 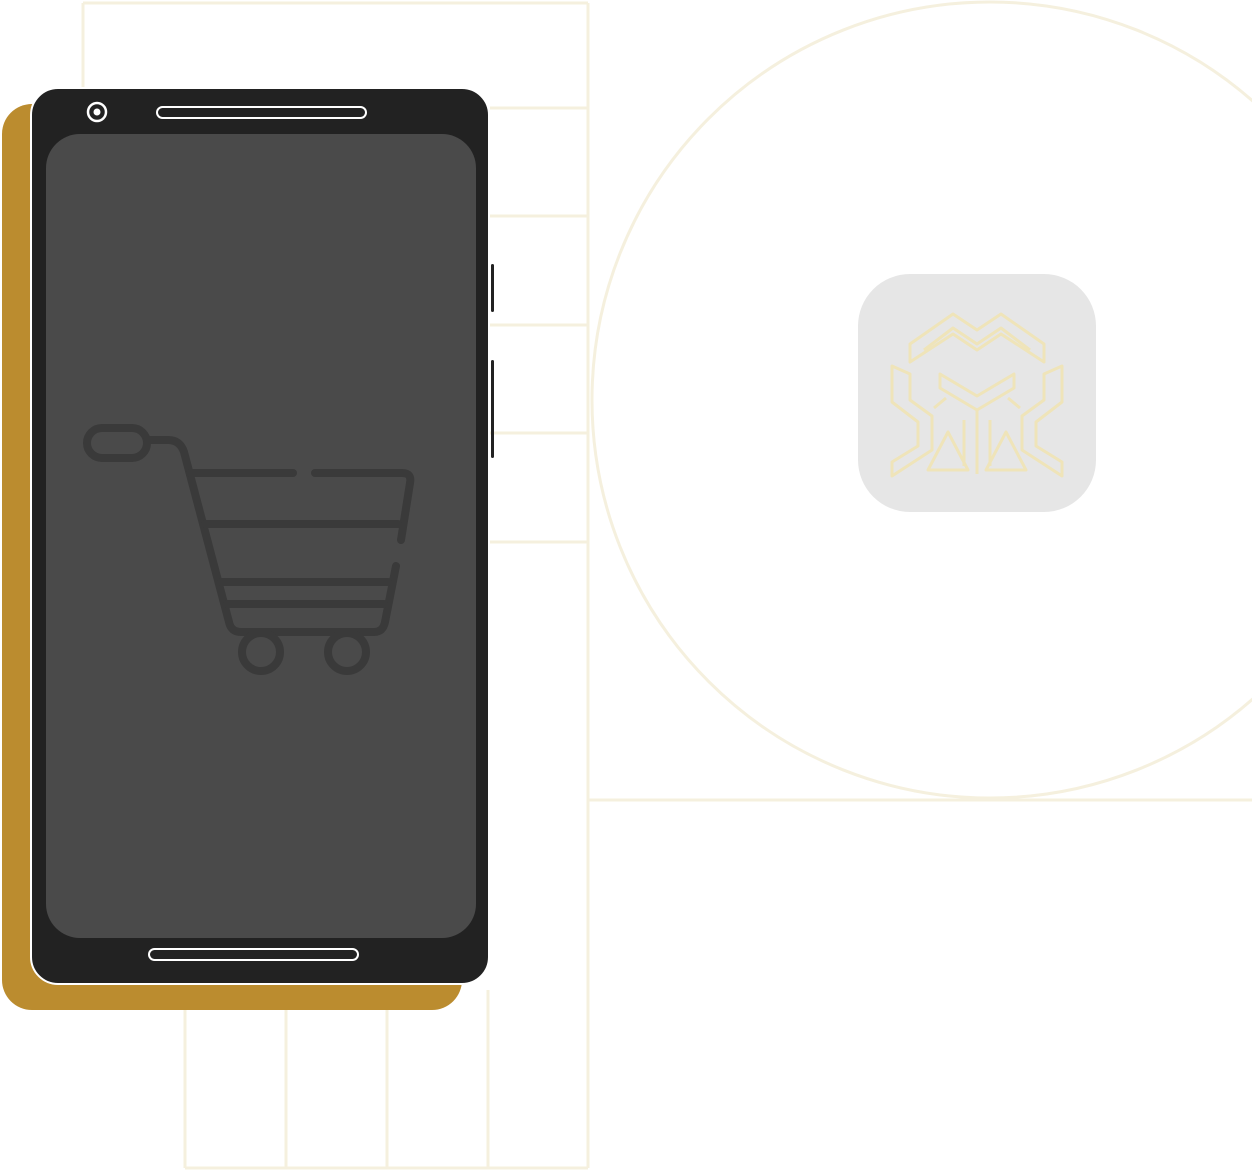 What do you see at coordinates (253, 954) in the screenshot?
I see `phone-bottom-speaker` at bounding box center [253, 954].